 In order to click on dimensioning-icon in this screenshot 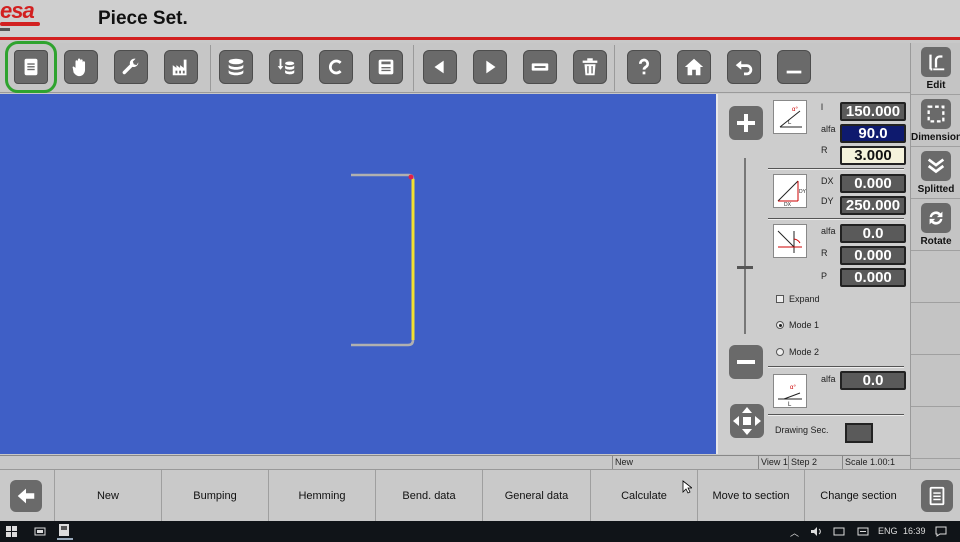, I will do `click(936, 114)`.